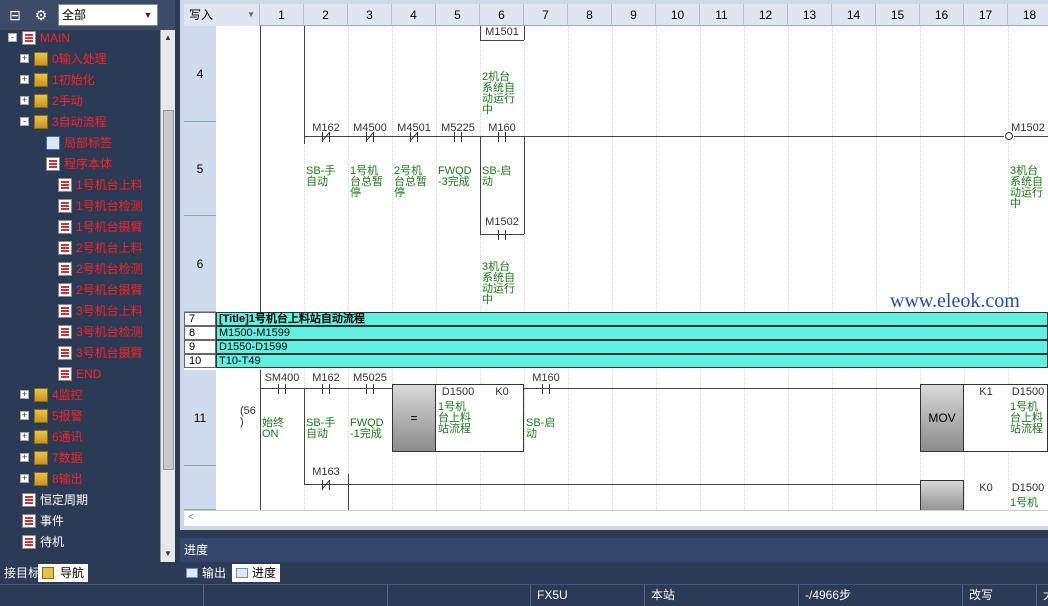  I want to click on tree-item: - MAIN, so click(80, 39).